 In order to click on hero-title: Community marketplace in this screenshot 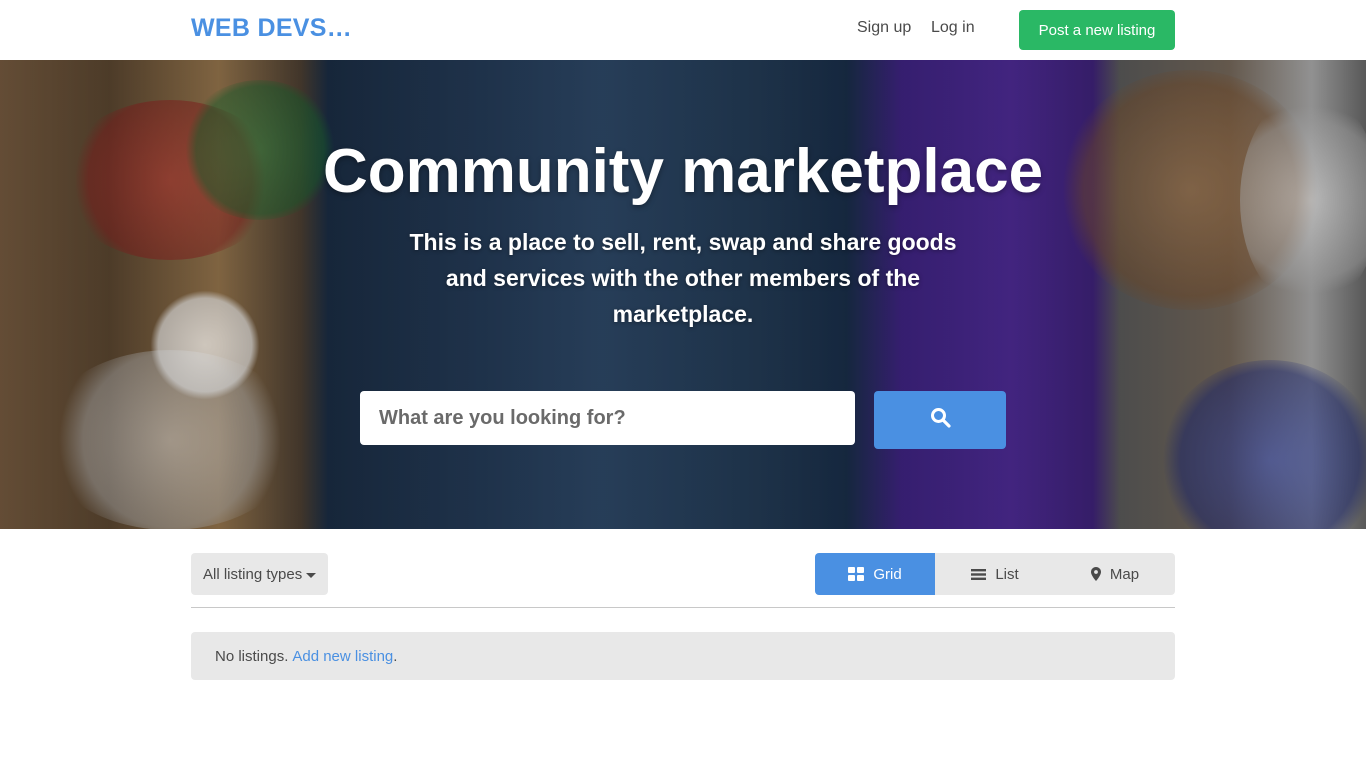, I will do `click(683, 171)`.